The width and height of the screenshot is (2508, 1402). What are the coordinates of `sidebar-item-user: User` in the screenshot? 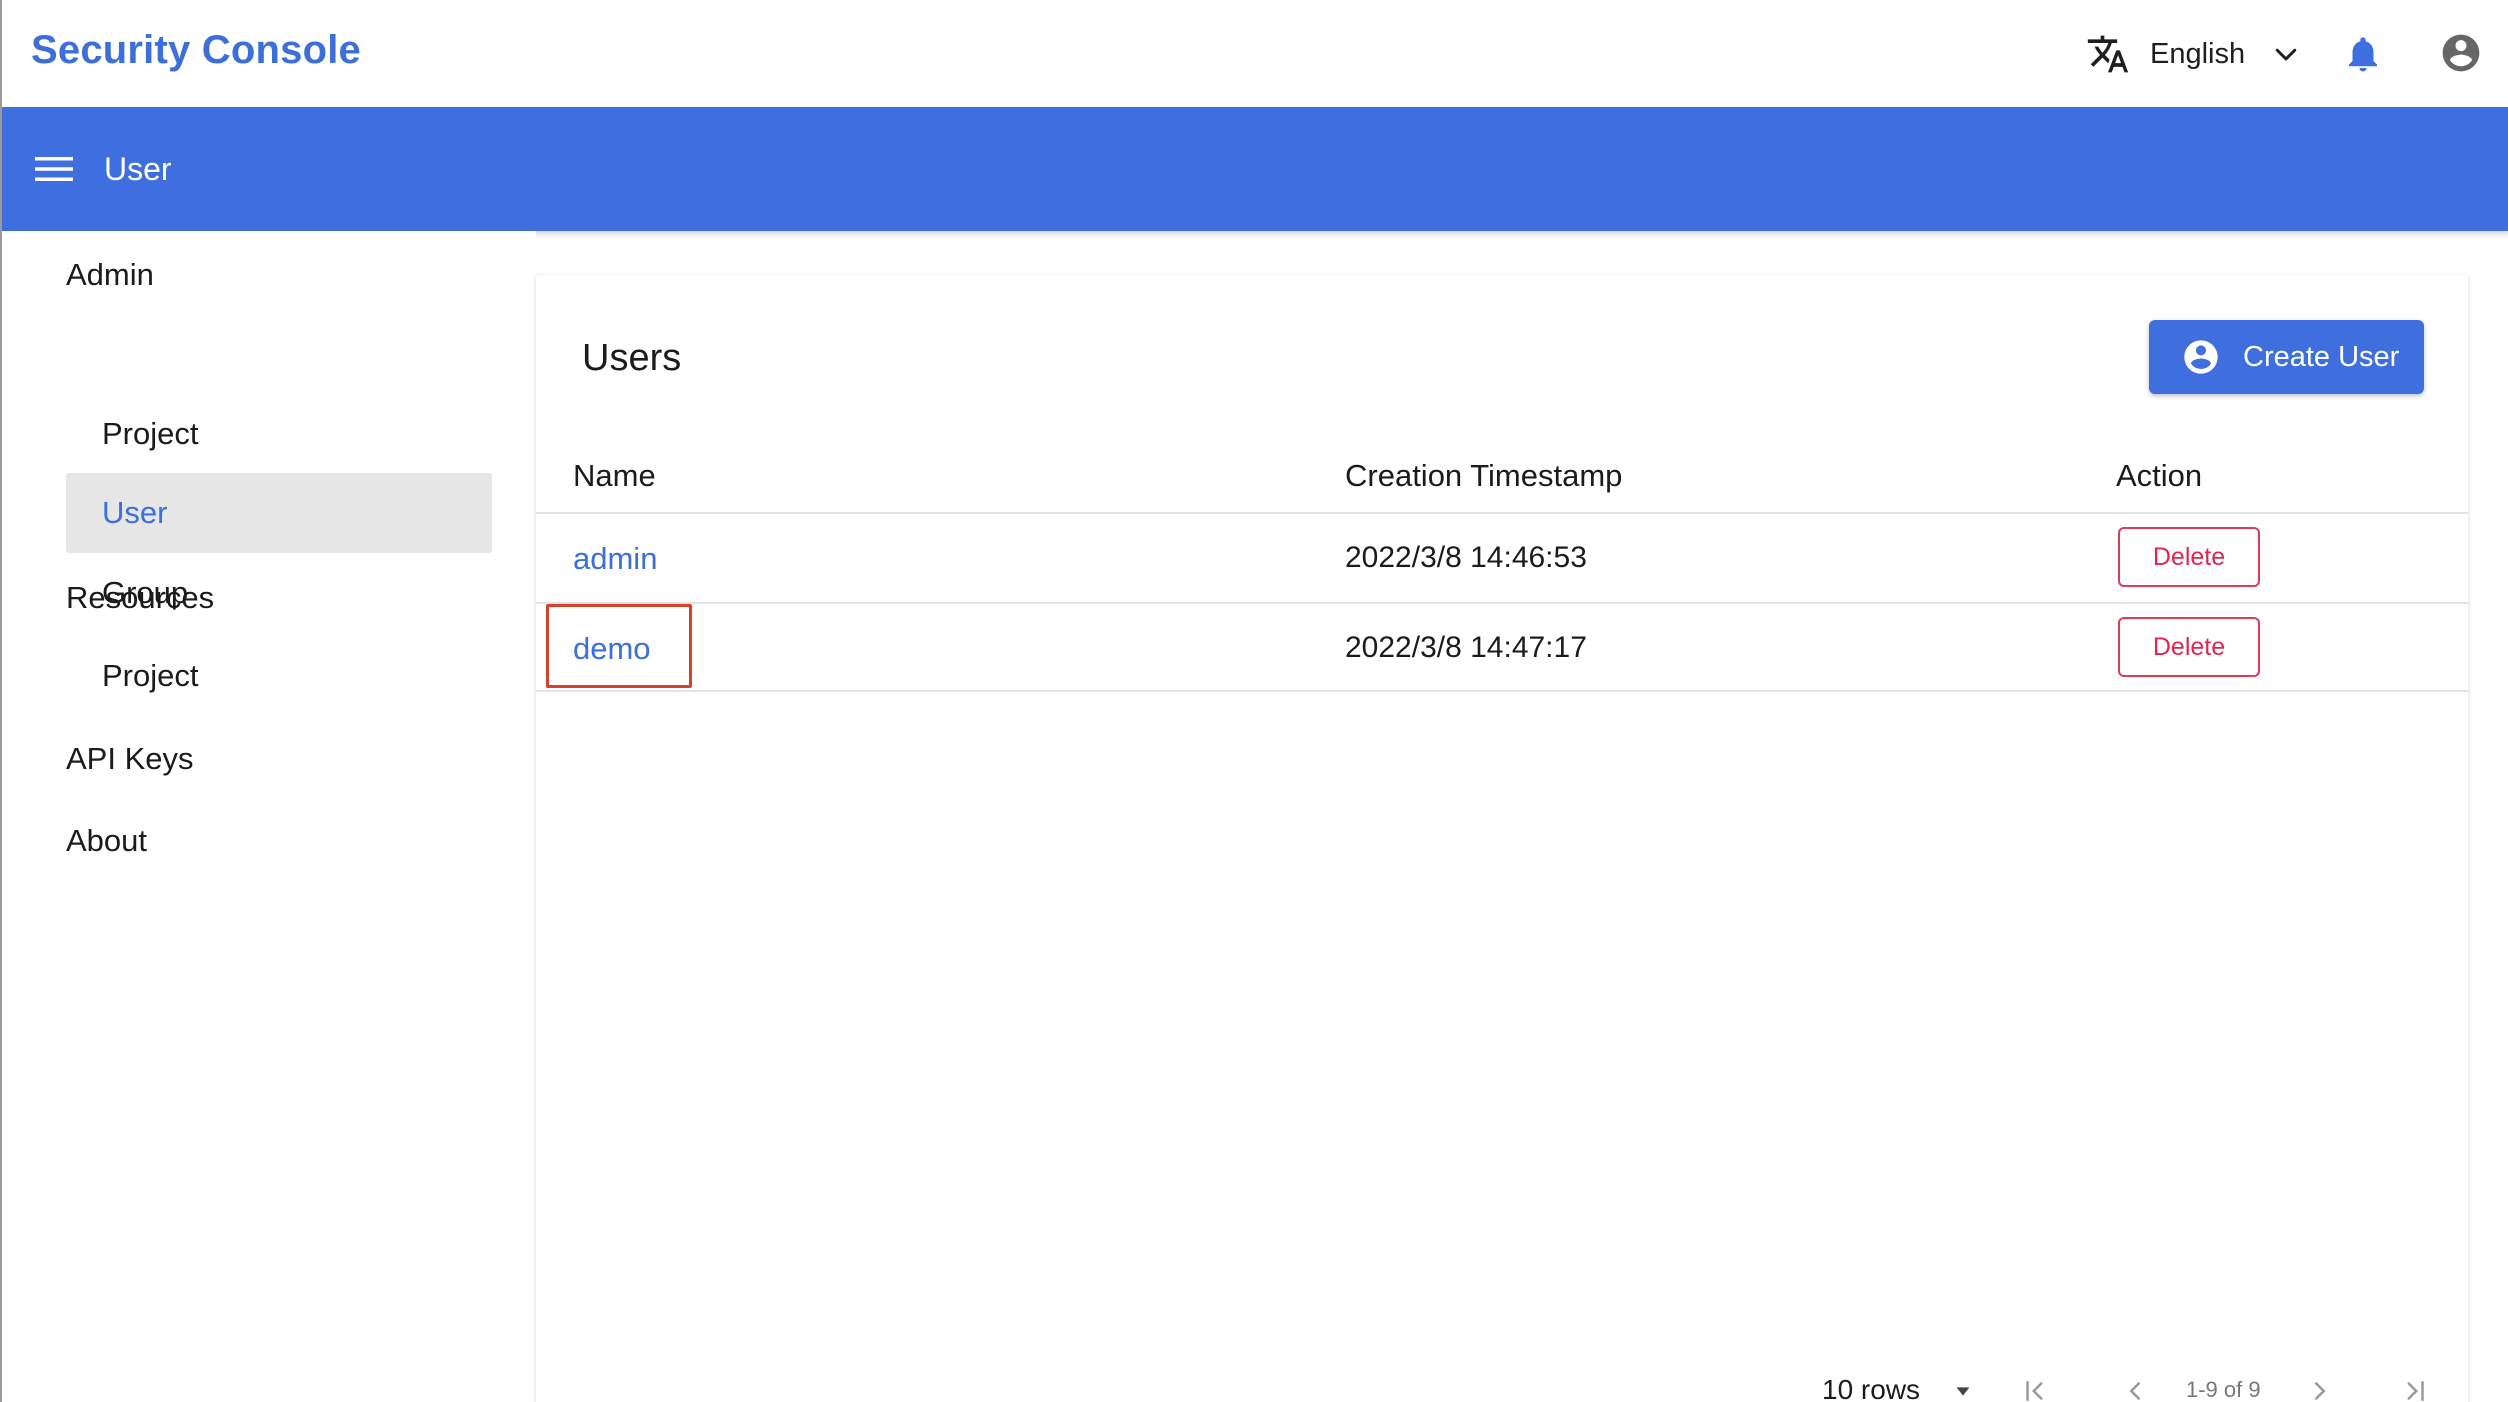 It's located at (279, 513).